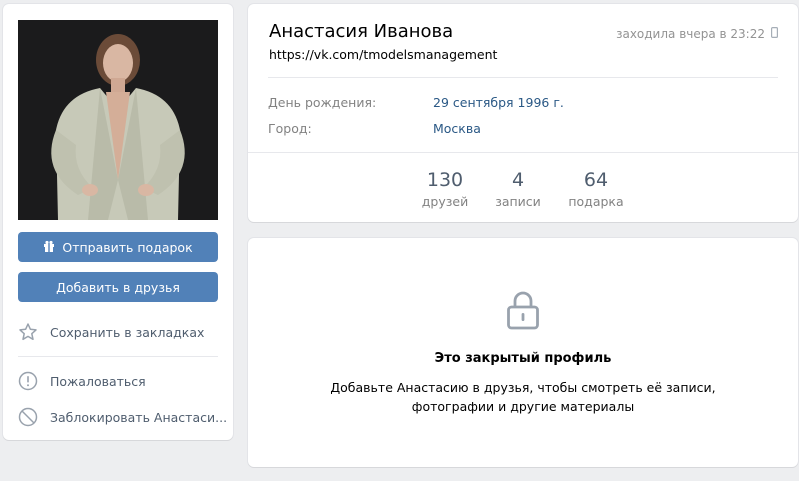  I want to click on block-icon, so click(28, 417).